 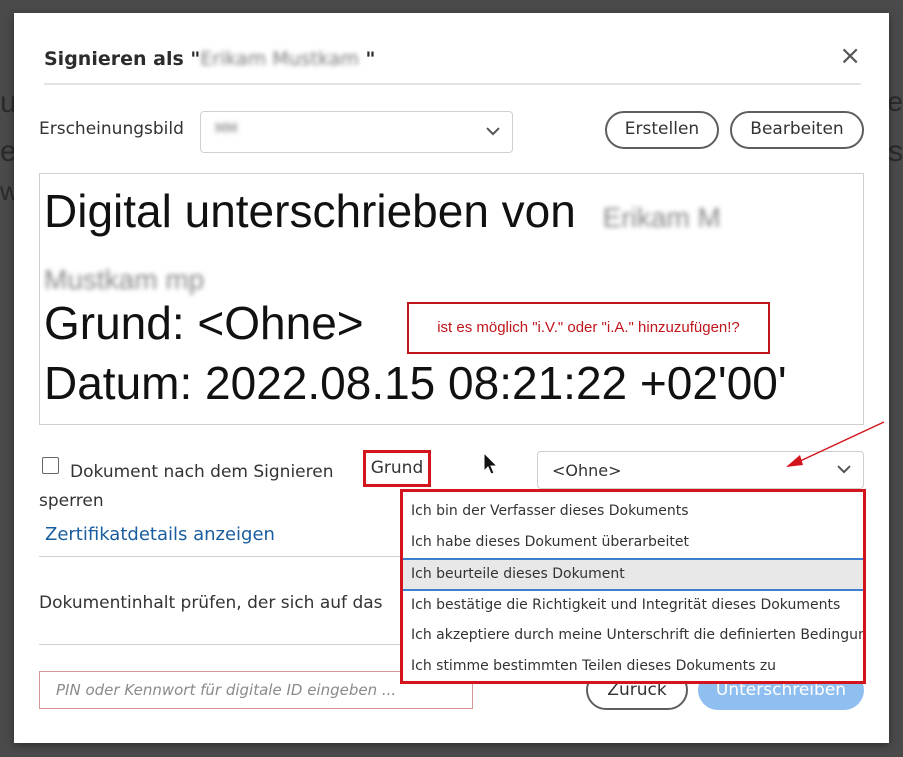 I want to click on reason-selected-value: <Ohne>, so click(x=587, y=470).